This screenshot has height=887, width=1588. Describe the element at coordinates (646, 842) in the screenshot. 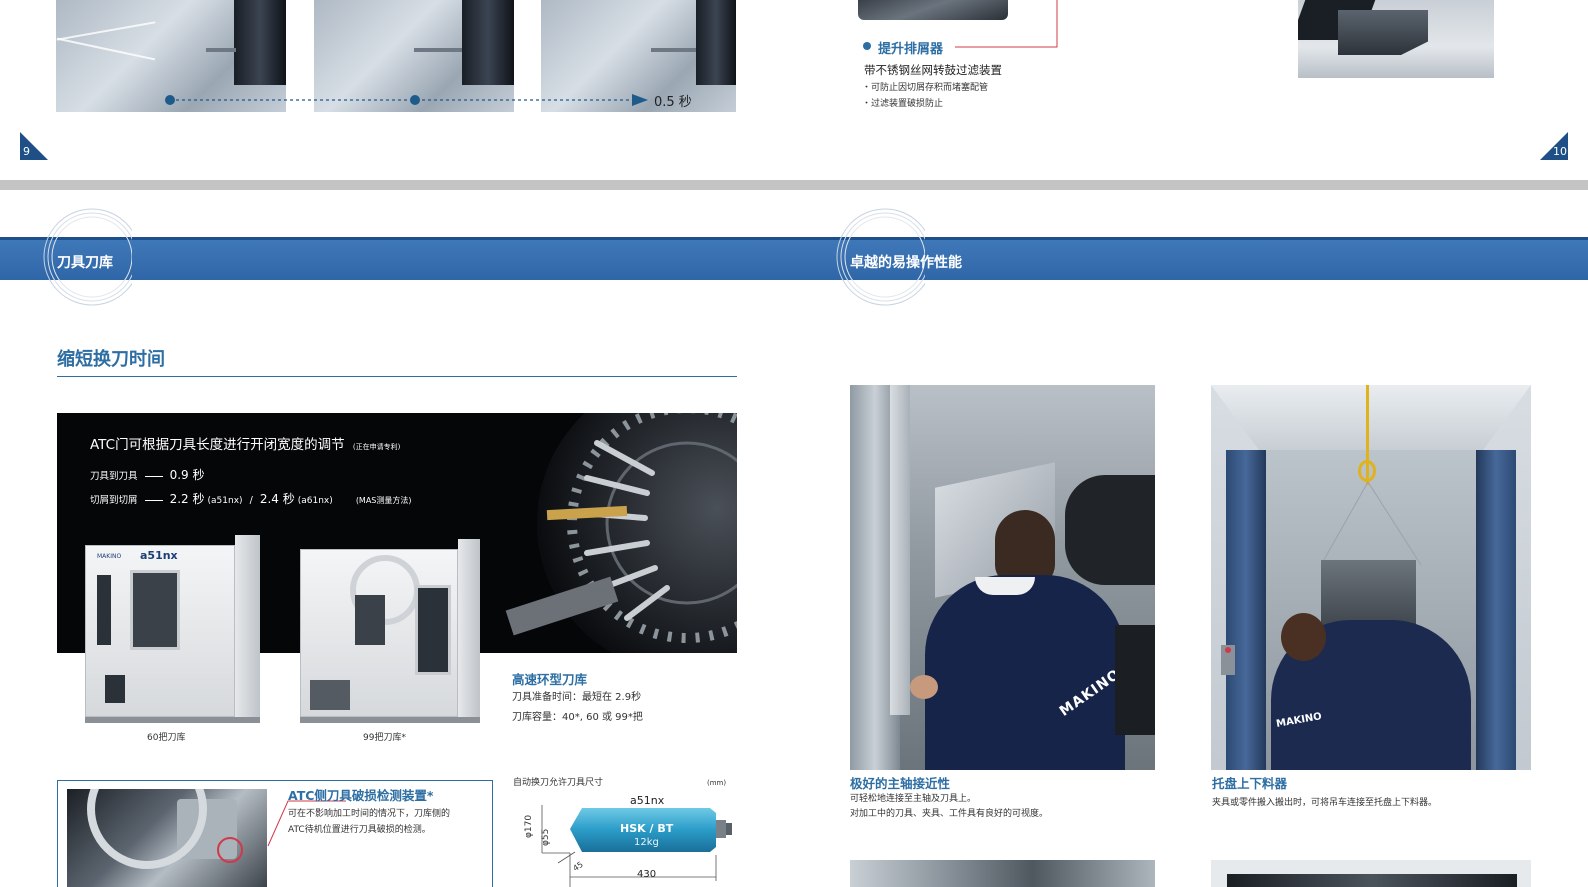

I see `tool-weight: 12kg` at that location.